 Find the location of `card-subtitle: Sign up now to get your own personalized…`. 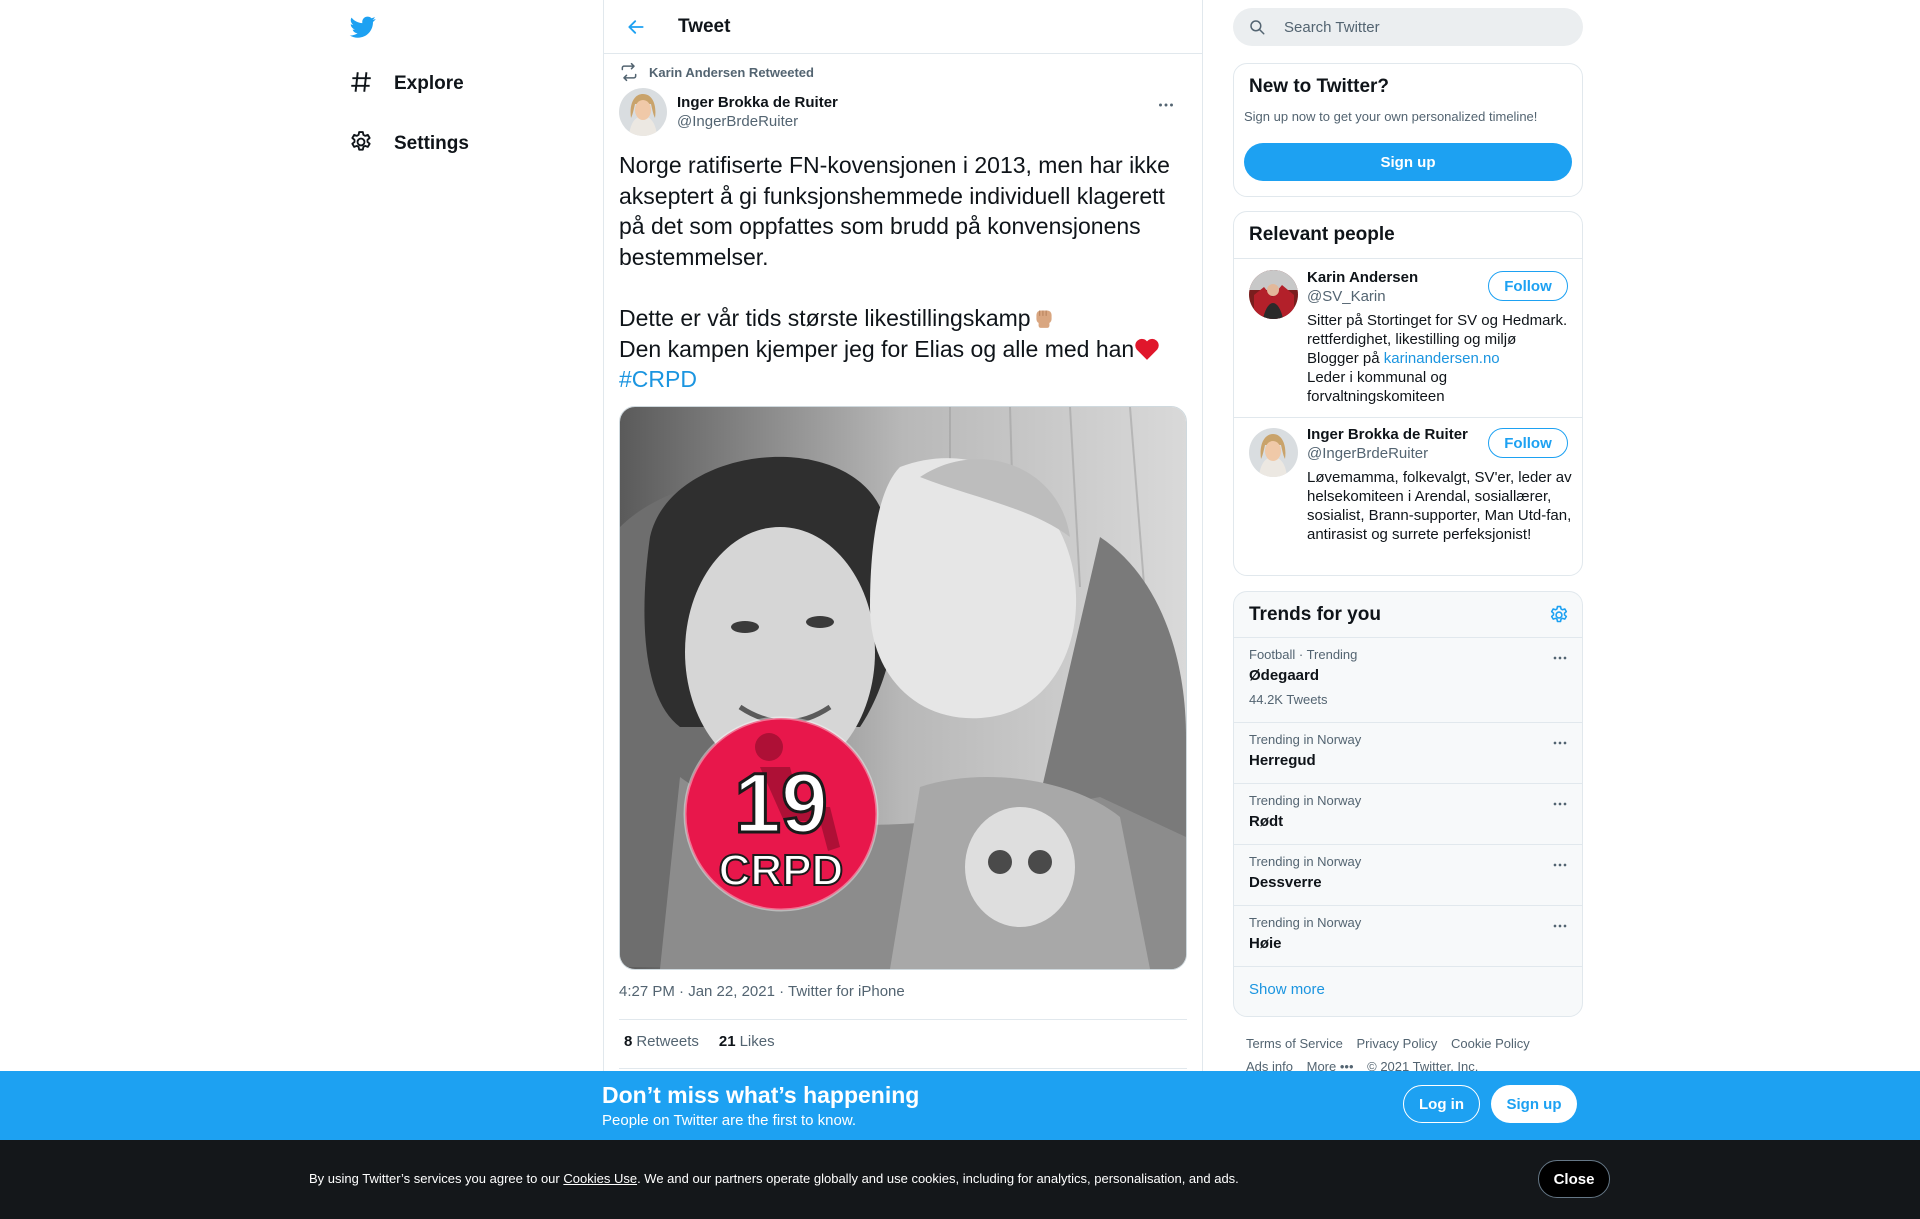

card-subtitle: Sign up now to get your own personalized… is located at coordinates (1391, 116).